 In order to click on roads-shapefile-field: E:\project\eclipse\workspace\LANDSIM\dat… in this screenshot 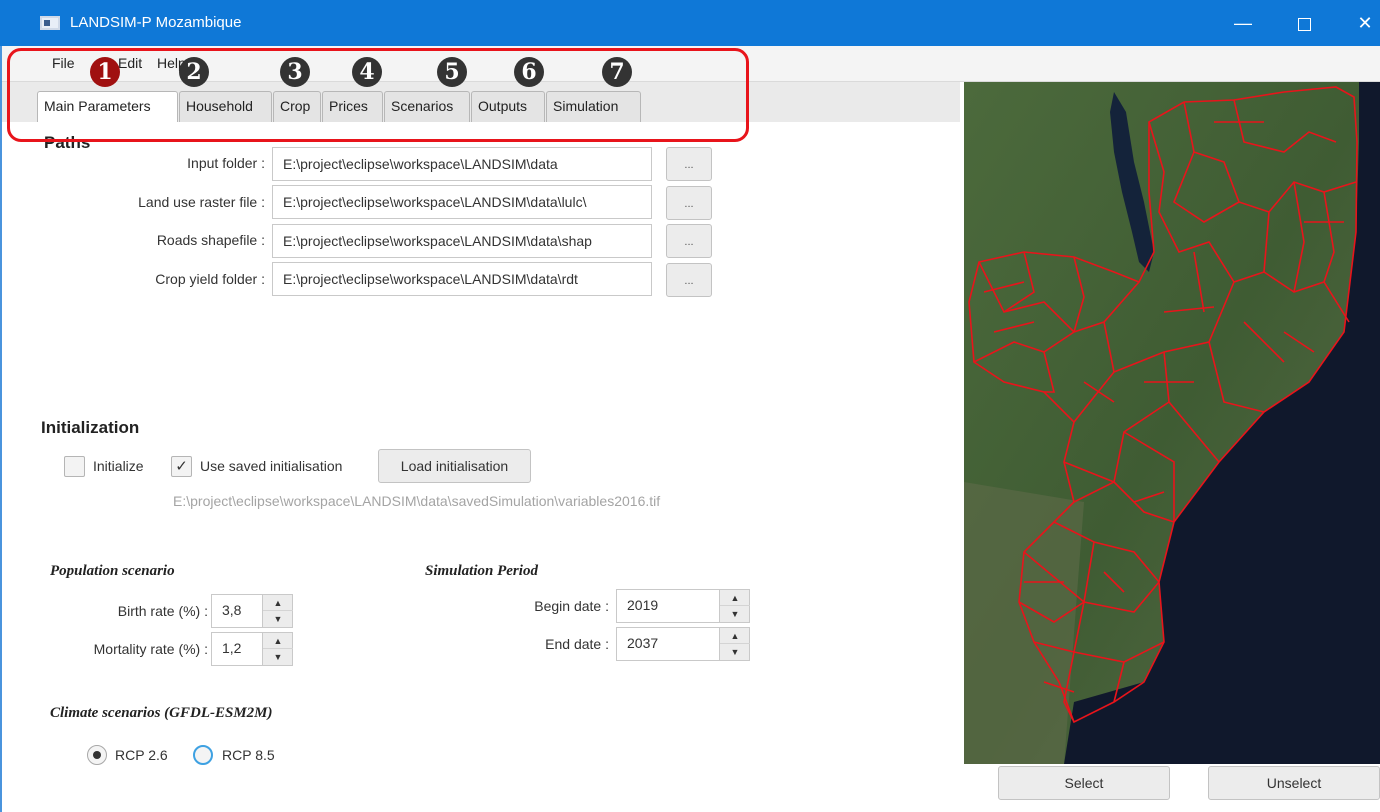, I will do `click(462, 241)`.